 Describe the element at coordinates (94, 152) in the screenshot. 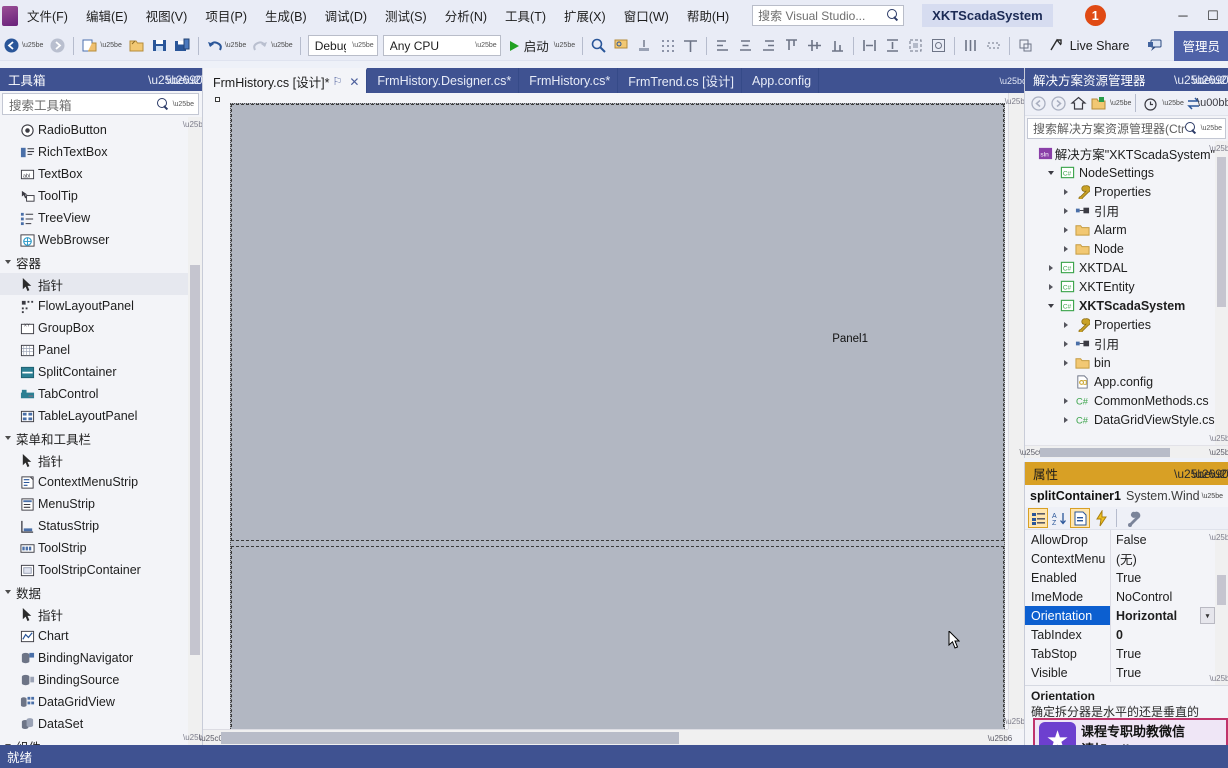

I see `toolbox-item: RichTextBox` at that location.